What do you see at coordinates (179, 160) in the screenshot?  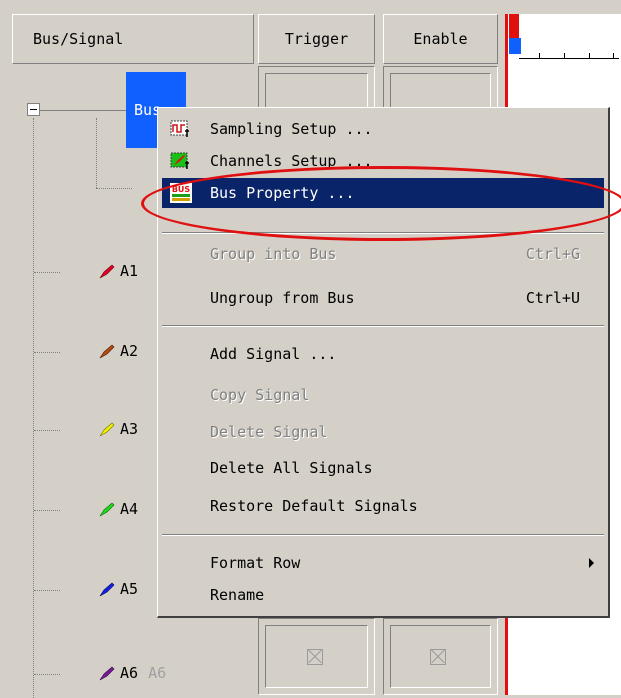 I see `channels-setup-icon` at bounding box center [179, 160].